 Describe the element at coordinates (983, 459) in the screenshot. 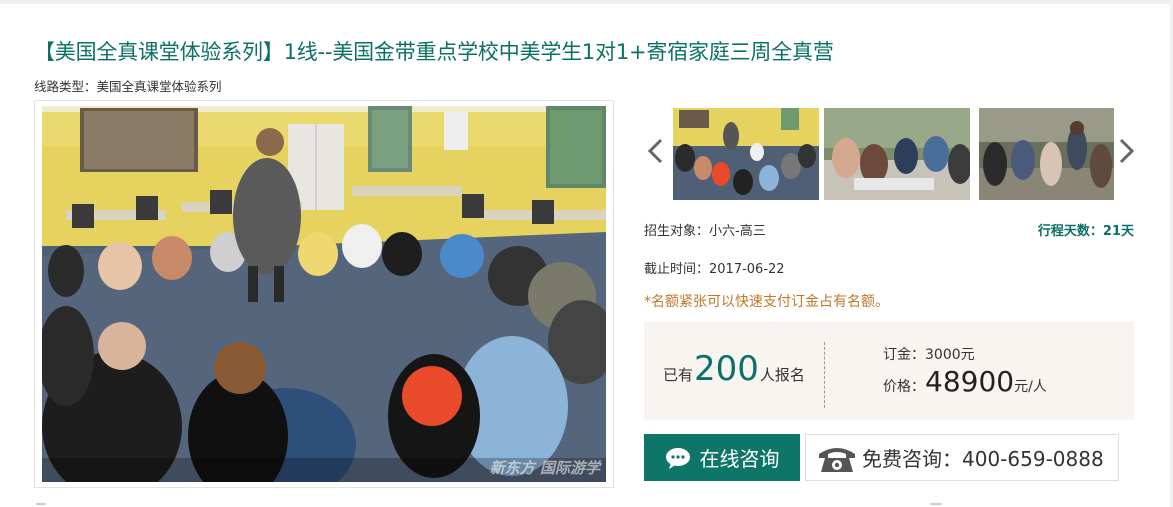

I see `phone-consult-label: 免费咨询：400-659-0888` at that location.